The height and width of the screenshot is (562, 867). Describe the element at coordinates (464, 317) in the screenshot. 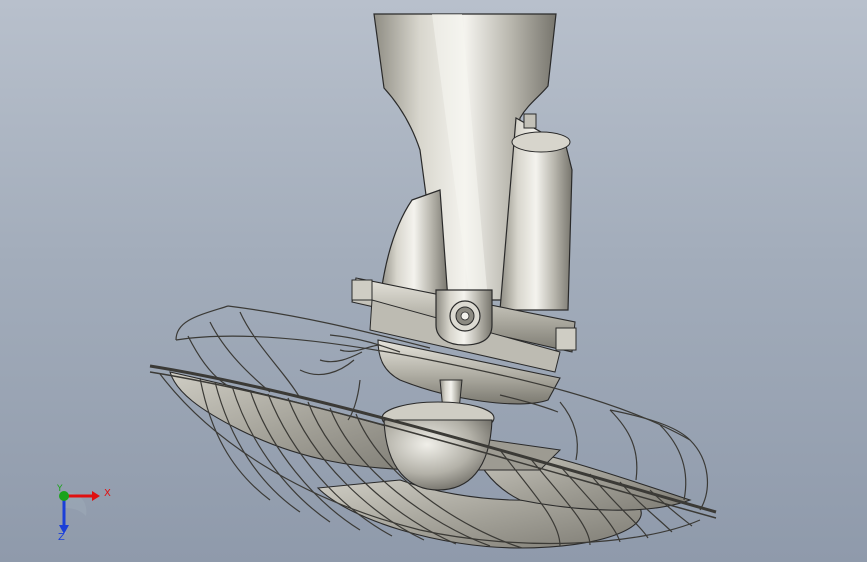

I see `pivot-bolt` at that location.